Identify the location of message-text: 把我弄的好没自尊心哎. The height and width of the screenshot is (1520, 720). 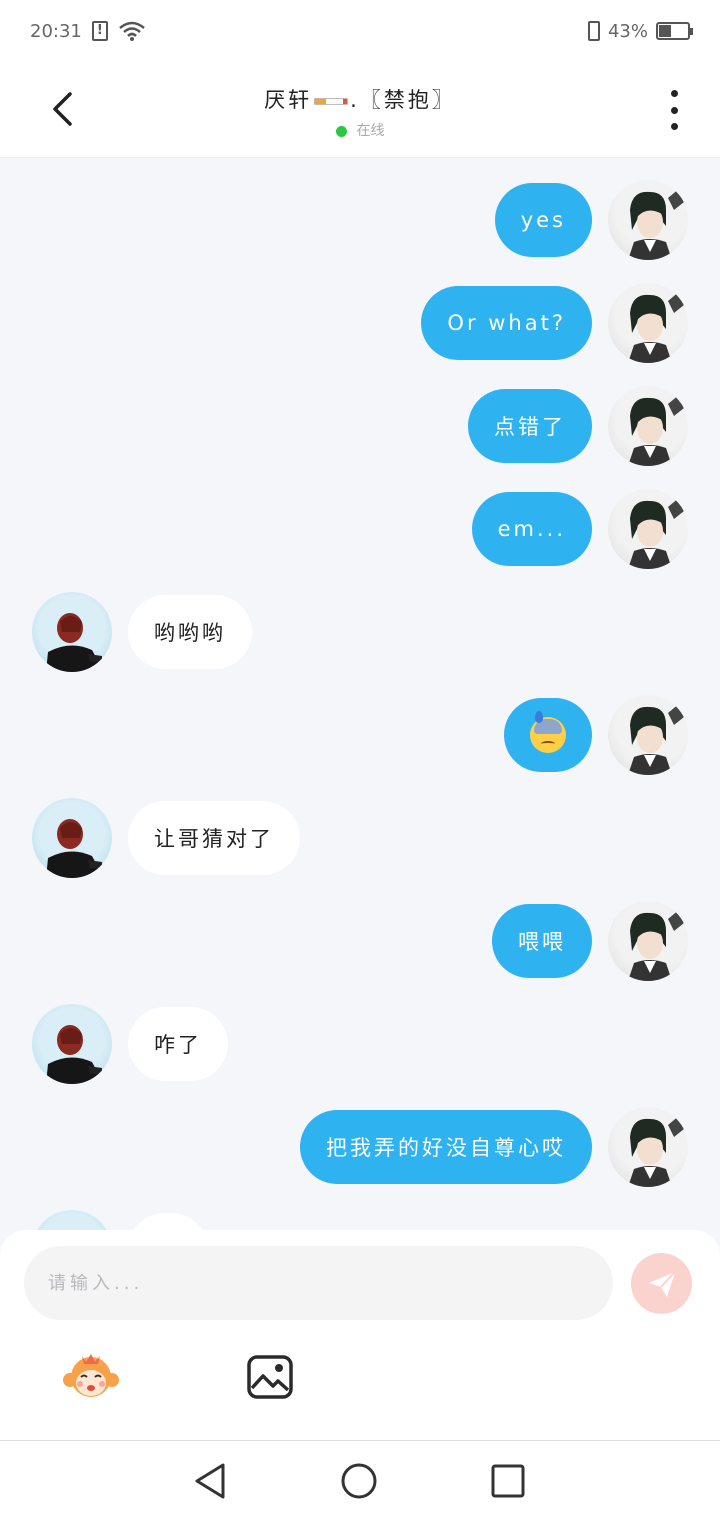
(446, 1148).